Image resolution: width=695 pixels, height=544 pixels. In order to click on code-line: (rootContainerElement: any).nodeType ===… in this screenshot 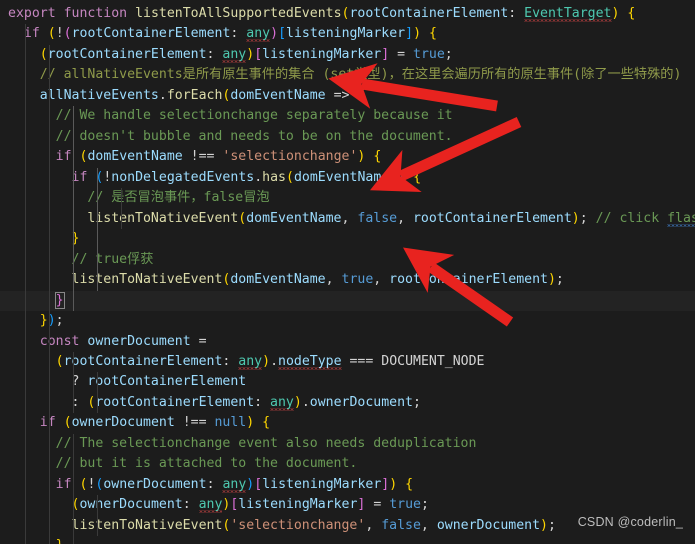, I will do `click(347, 362)`.